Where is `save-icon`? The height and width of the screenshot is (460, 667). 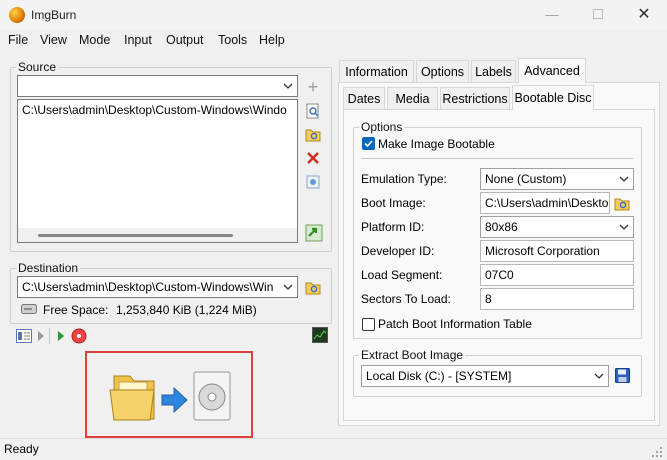 save-icon is located at coordinates (622, 375).